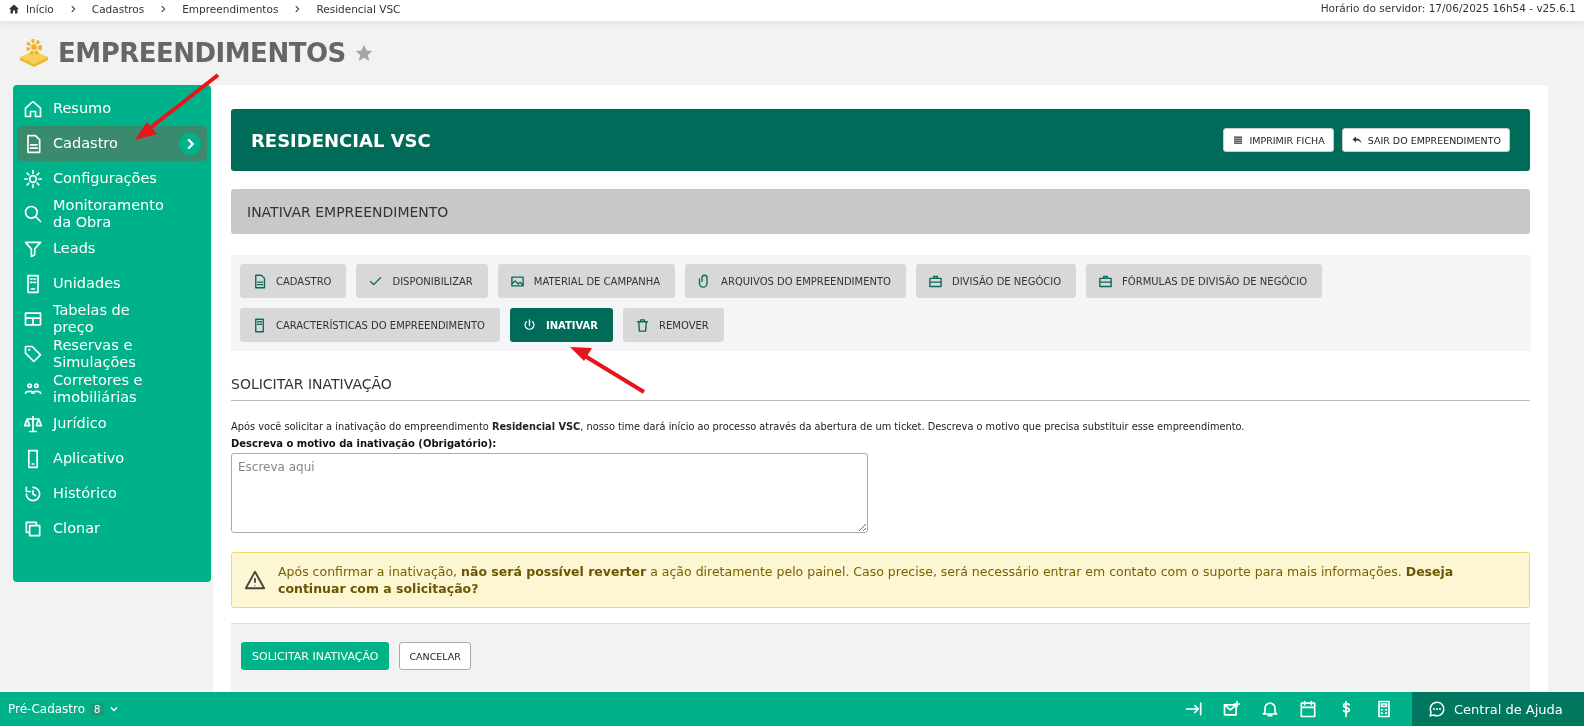  I want to click on tab: MATERIAL DE CAMPANHA, so click(586, 281).